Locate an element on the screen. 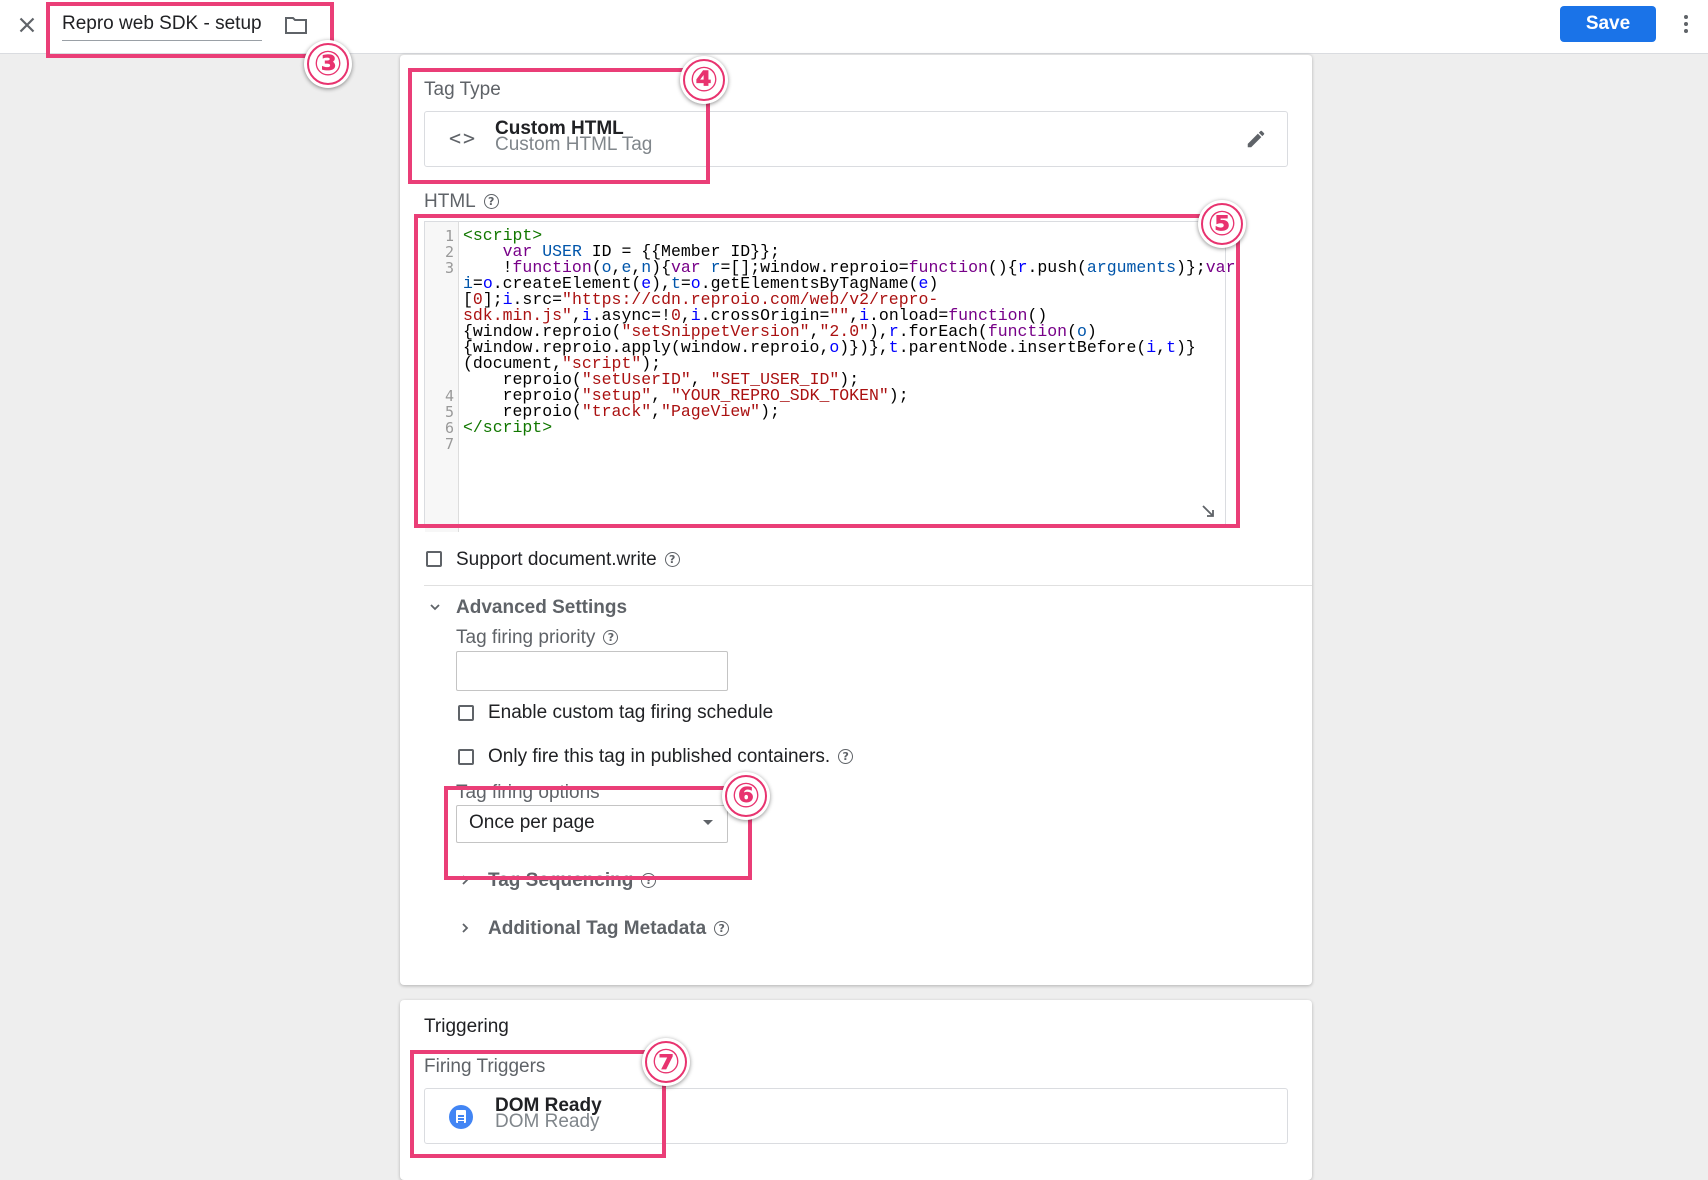 This screenshot has width=1708, height=1180. pencil-icon is located at coordinates (1256, 139).